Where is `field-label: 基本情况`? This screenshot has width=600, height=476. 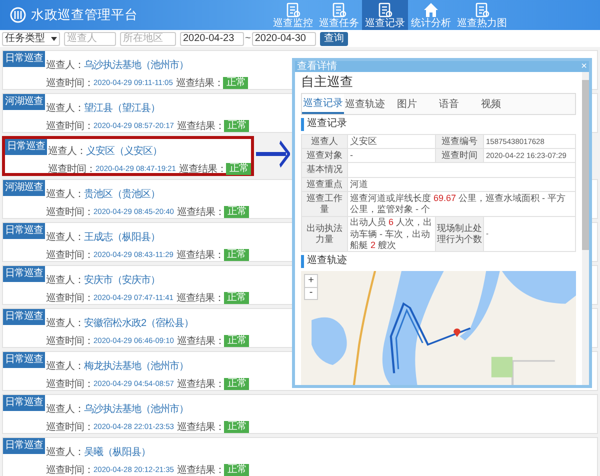
field-label: 基本情况 is located at coordinates (325, 169).